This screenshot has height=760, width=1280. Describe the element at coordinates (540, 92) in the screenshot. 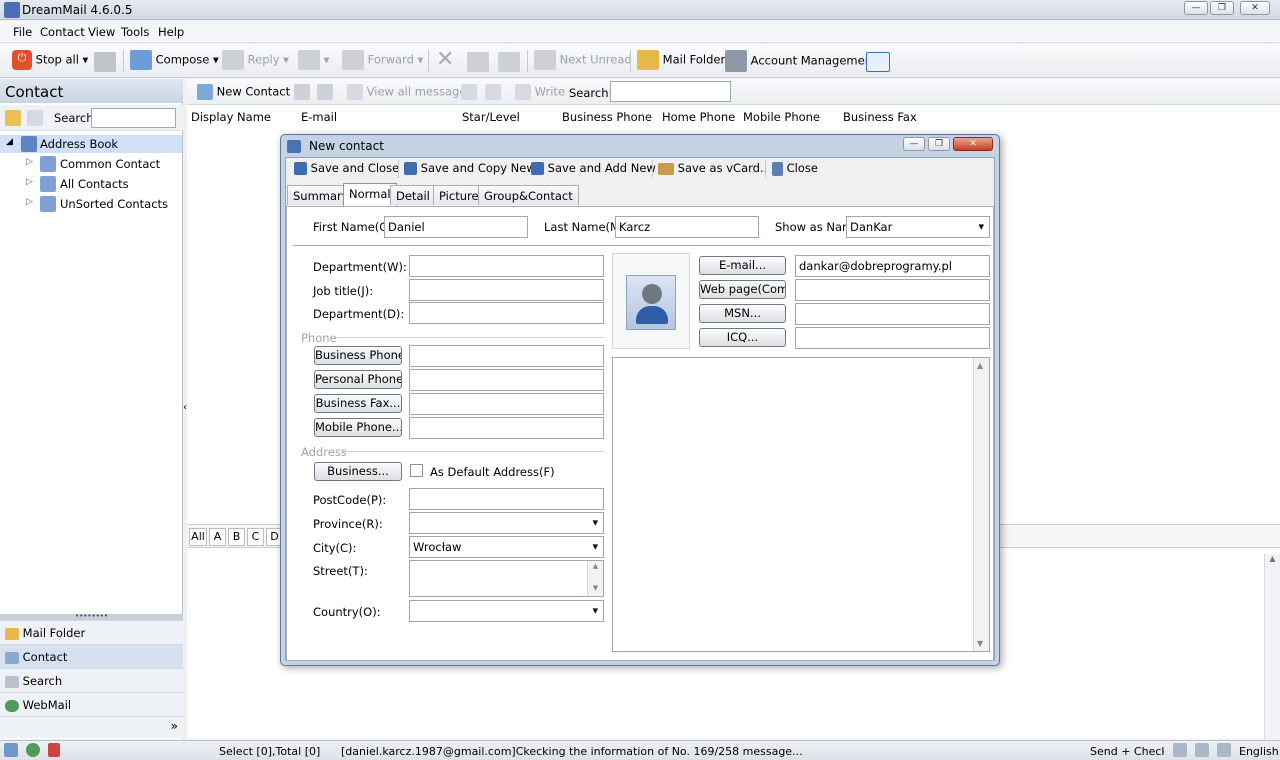

I see `write-button: Write` at that location.